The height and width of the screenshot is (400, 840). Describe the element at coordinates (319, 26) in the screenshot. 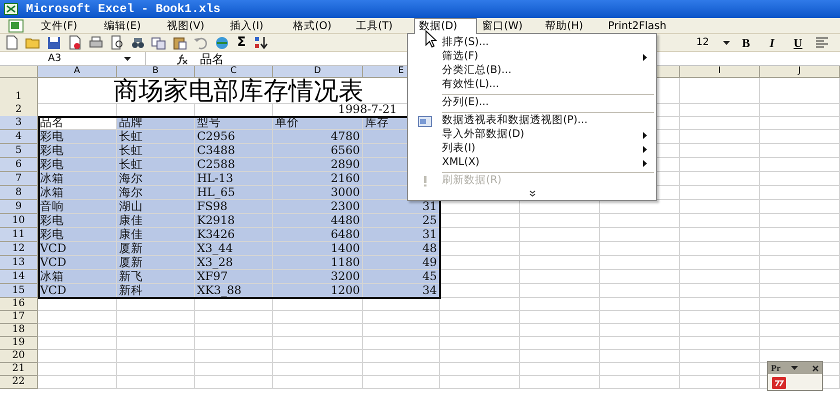

I see `menu-item: 格式(O)` at that location.